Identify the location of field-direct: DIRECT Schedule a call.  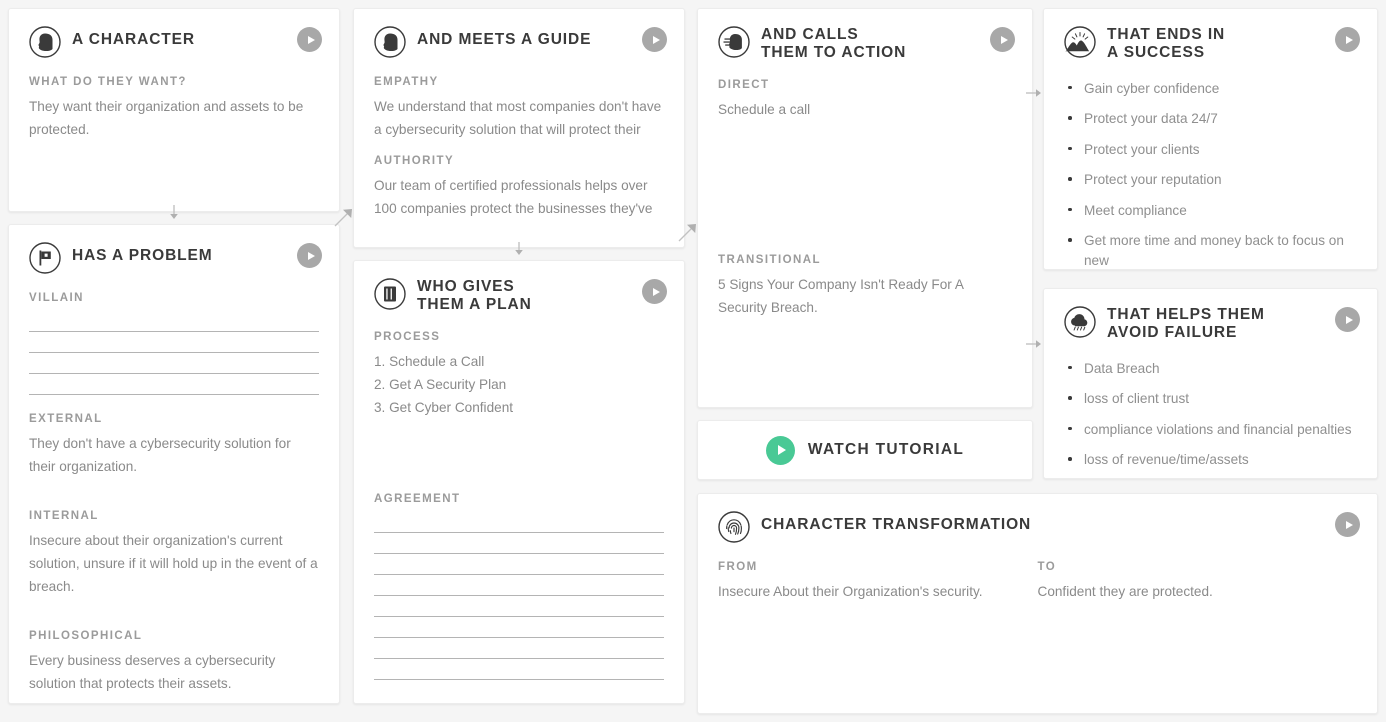
(865, 100).